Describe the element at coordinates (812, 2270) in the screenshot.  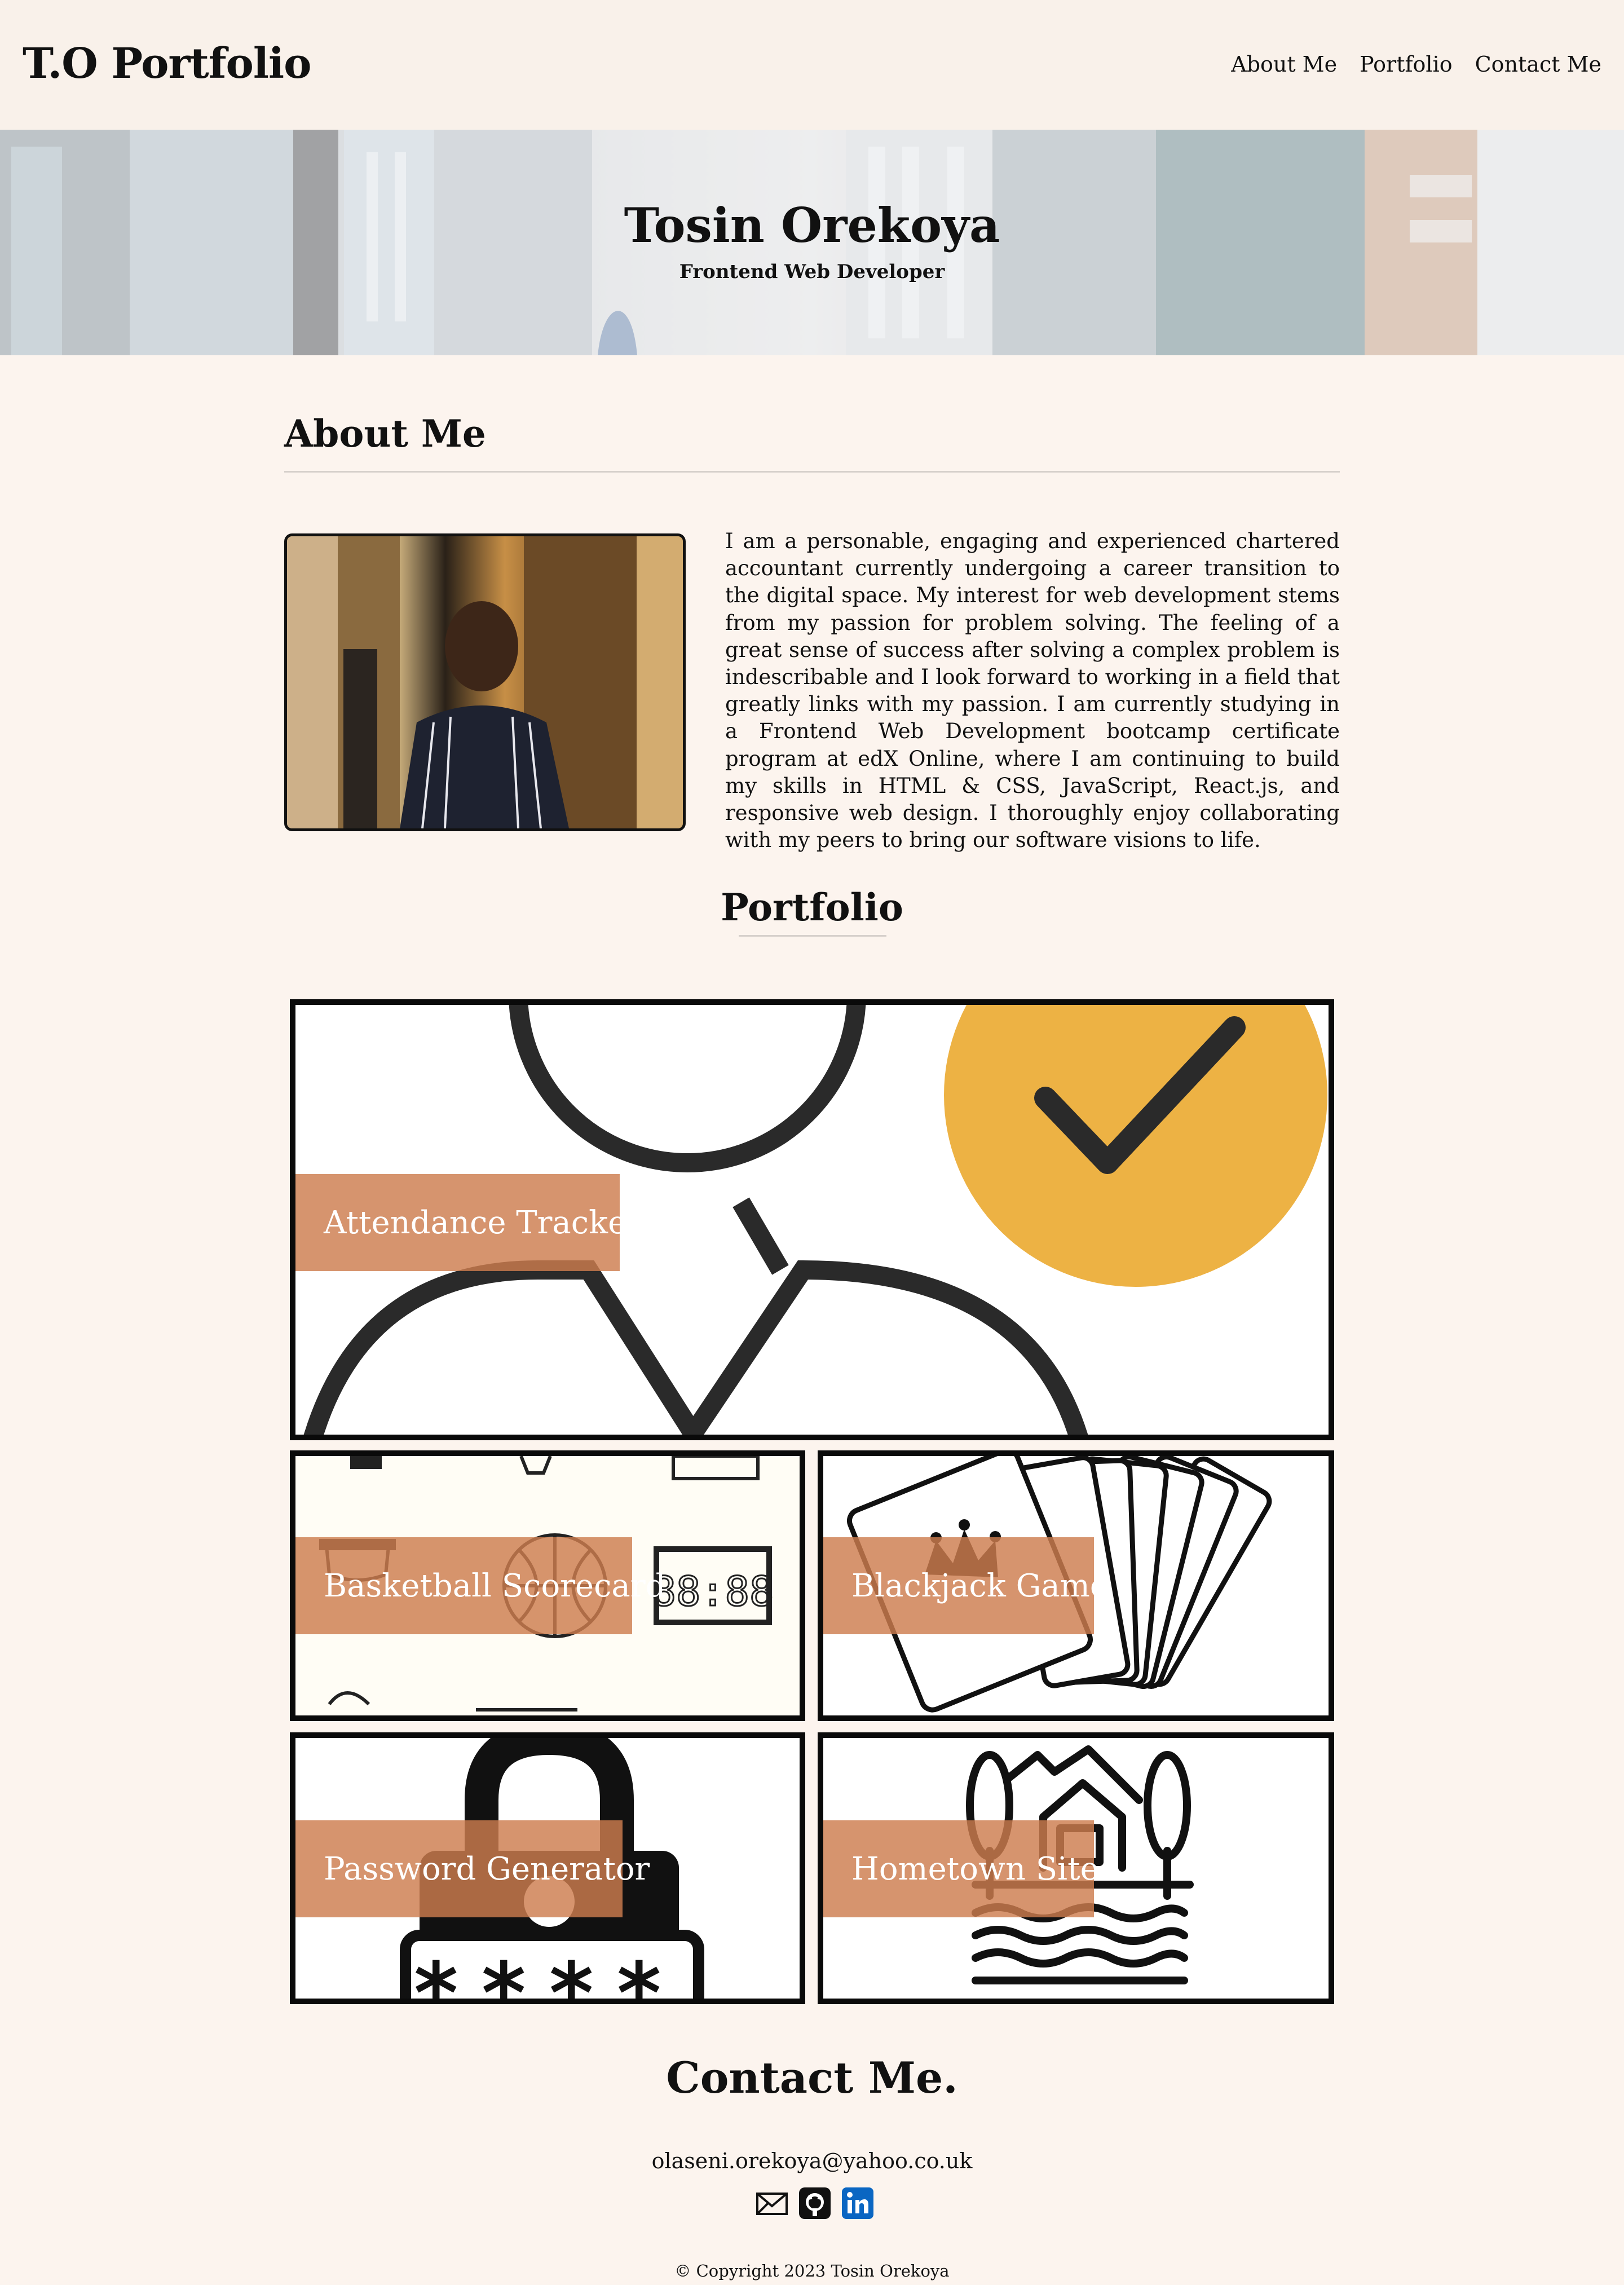
I see `footer-copyright: © Copyright 2023 Tosin Orekoya` at that location.